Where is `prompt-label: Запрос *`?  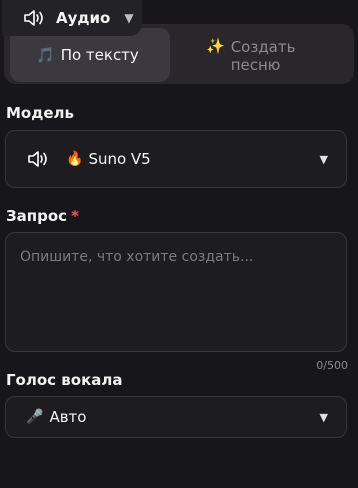 prompt-label: Запрос * is located at coordinates (42, 216).